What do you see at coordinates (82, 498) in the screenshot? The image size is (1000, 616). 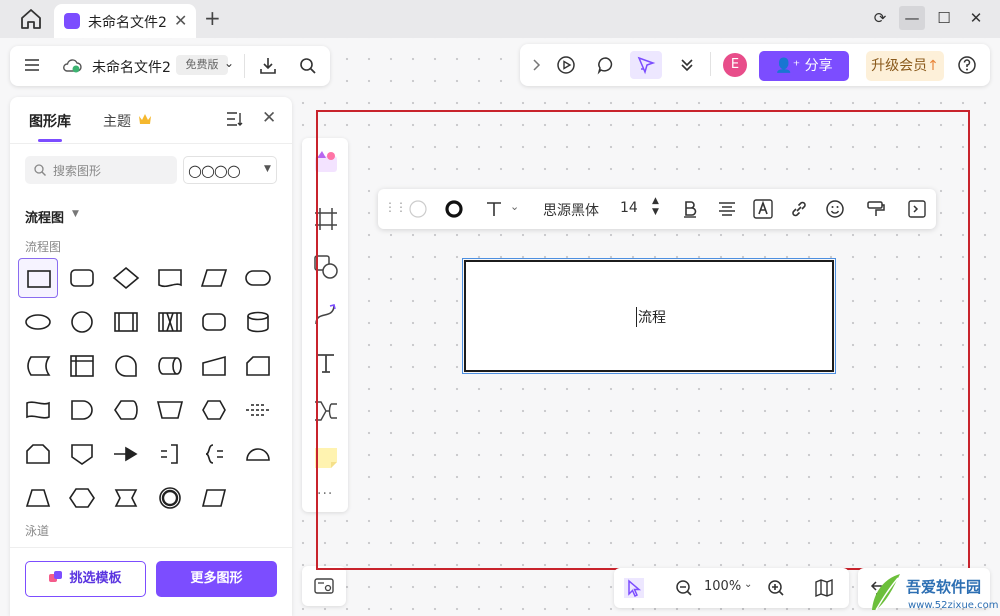 I see `shape-hexagon` at bounding box center [82, 498].